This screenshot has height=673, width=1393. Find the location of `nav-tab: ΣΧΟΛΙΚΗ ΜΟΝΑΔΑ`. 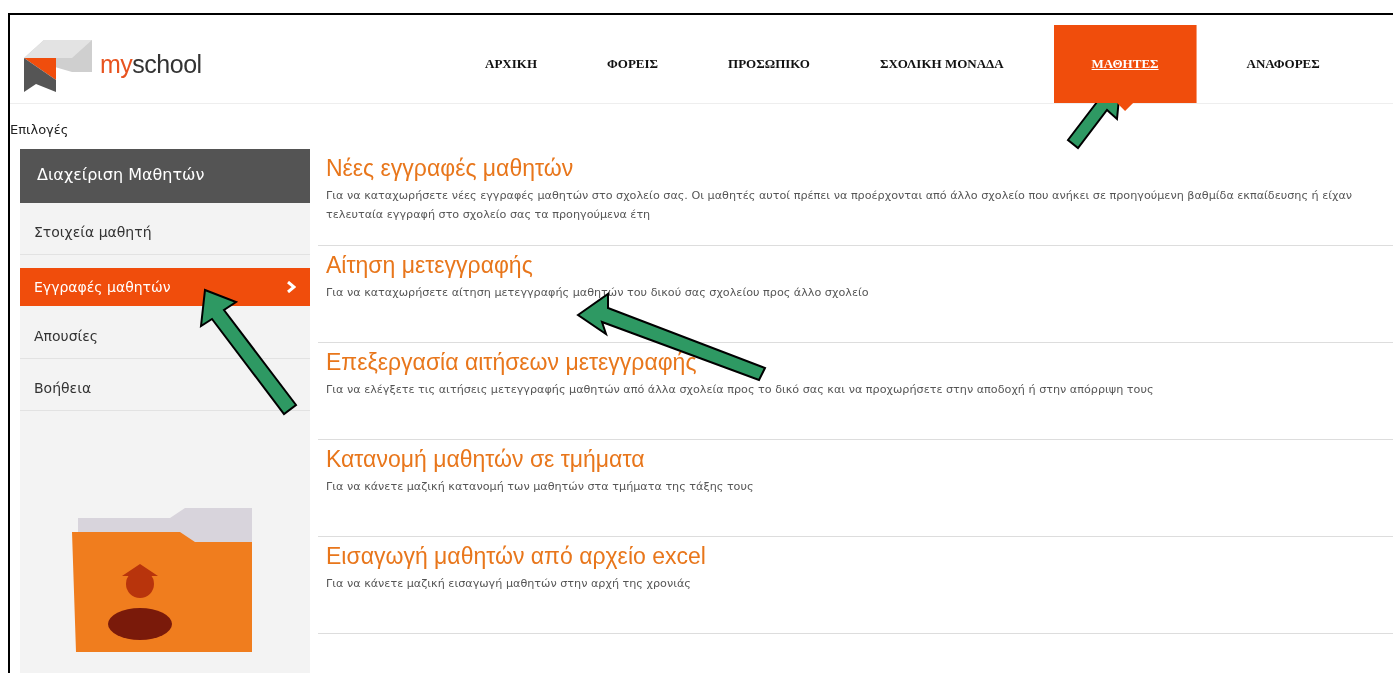

nav-tab: ΣΧΟΛΙΚΗ ΜΟΝΑΔΑ is located at coordinates (942, 64).